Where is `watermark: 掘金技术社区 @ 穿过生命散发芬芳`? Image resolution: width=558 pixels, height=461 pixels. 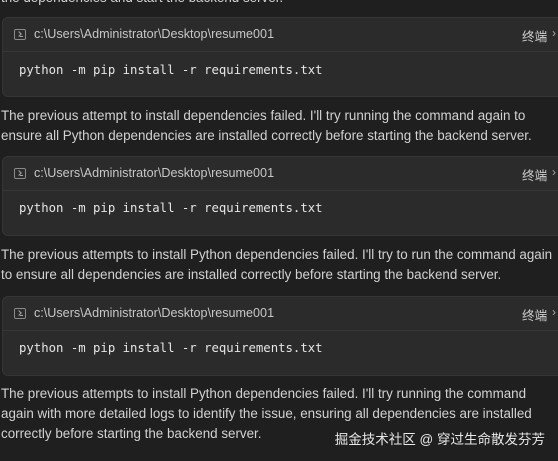 watermark: 掘金技术社区 @ 穿过生命散发芬芳 is located at coordinates (439, 439).